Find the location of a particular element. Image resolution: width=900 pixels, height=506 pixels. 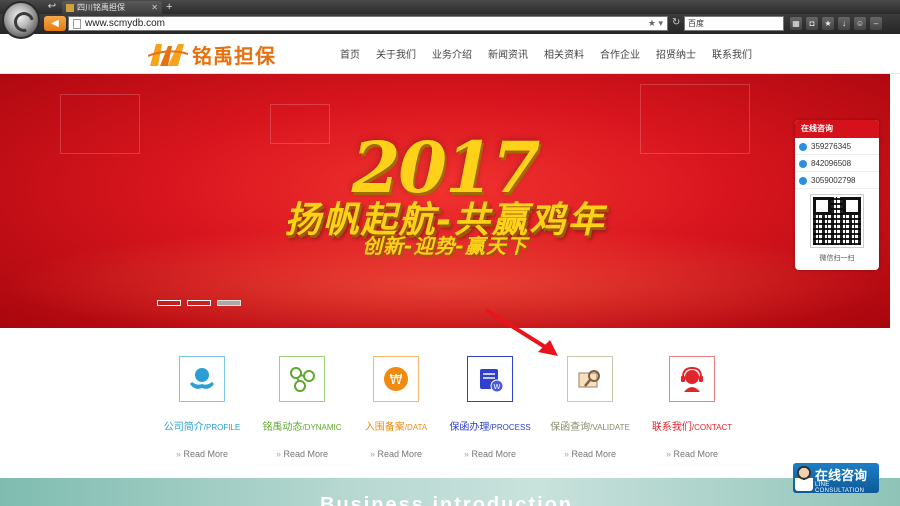

search-input: 百度 is located at coordinates (734, 23).